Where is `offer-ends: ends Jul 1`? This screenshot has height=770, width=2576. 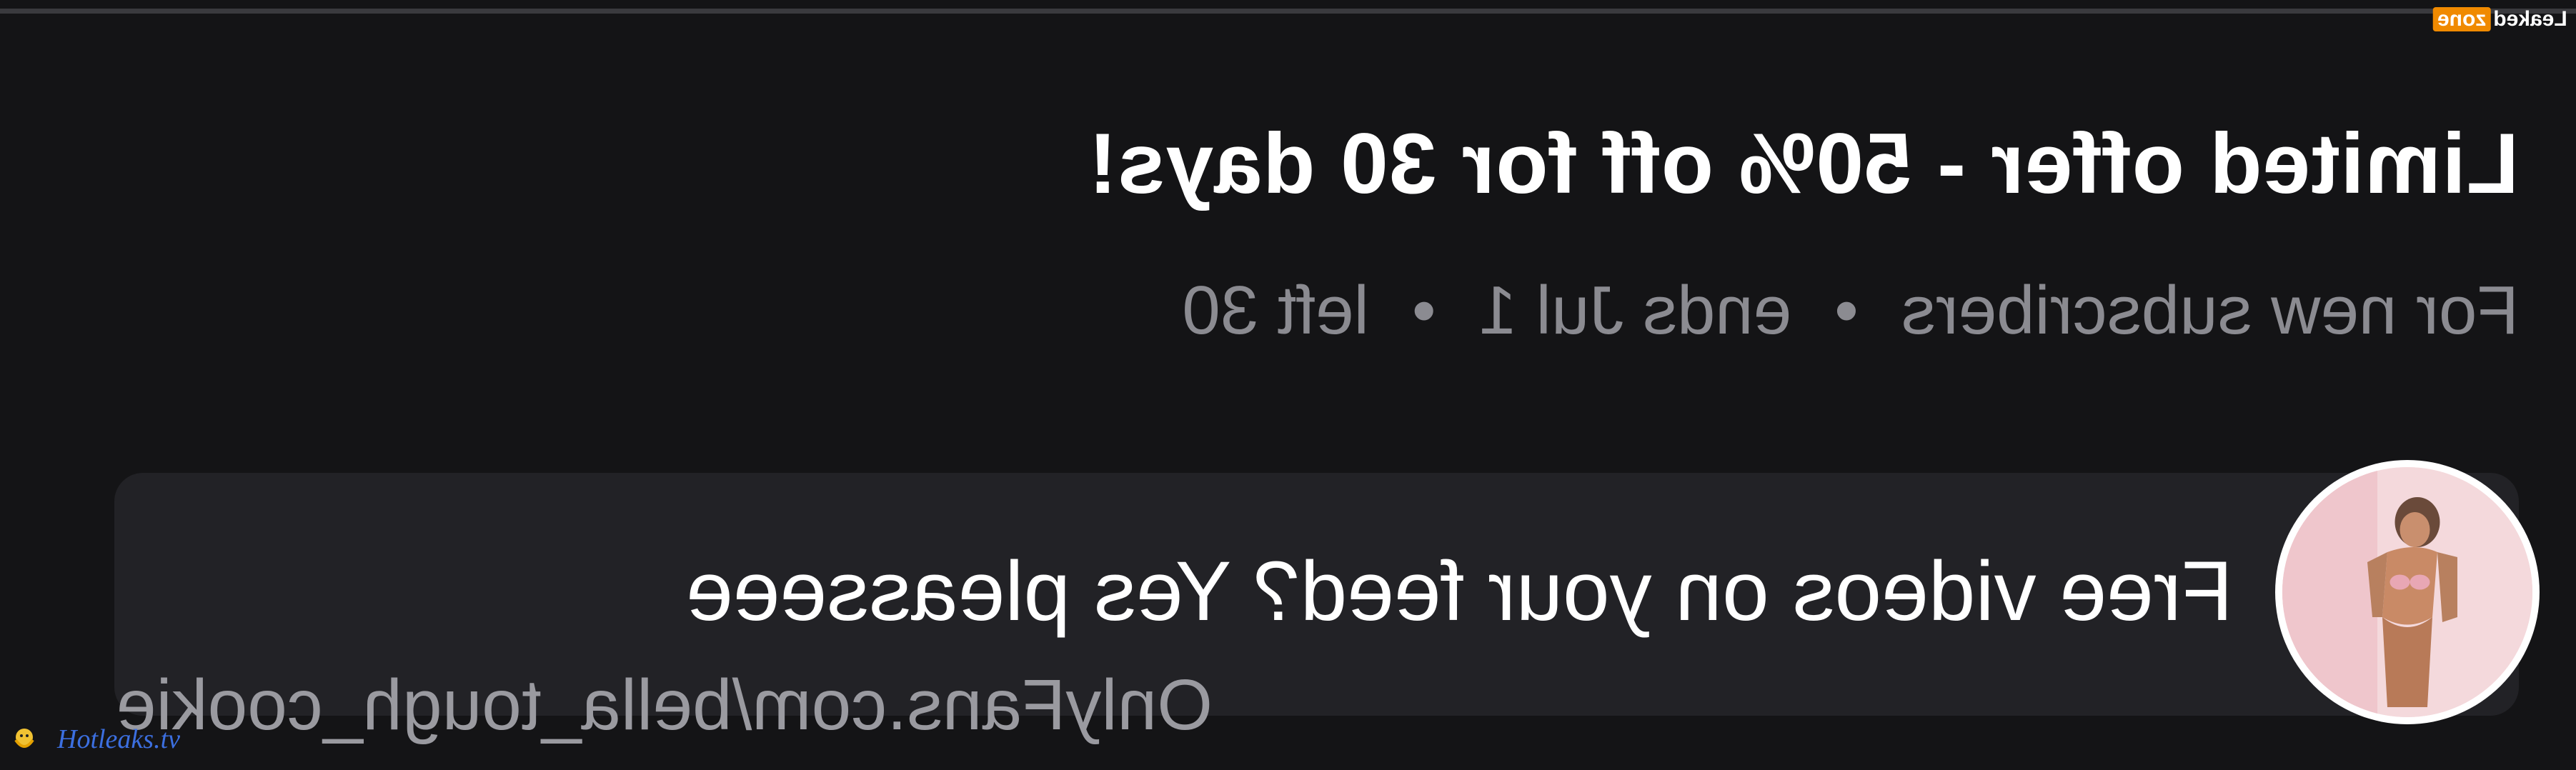 offer-ends: ends Jul 1 is located at coordinates (1635, 310).